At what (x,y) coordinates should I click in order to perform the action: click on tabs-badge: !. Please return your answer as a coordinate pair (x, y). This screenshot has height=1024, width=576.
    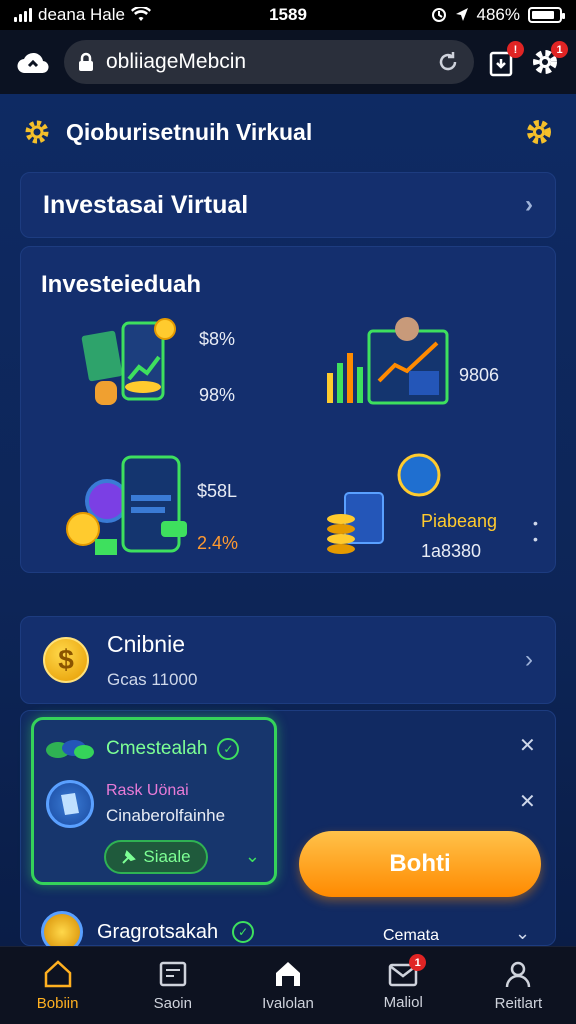
    Looking at the image, I should click on (515, 49).